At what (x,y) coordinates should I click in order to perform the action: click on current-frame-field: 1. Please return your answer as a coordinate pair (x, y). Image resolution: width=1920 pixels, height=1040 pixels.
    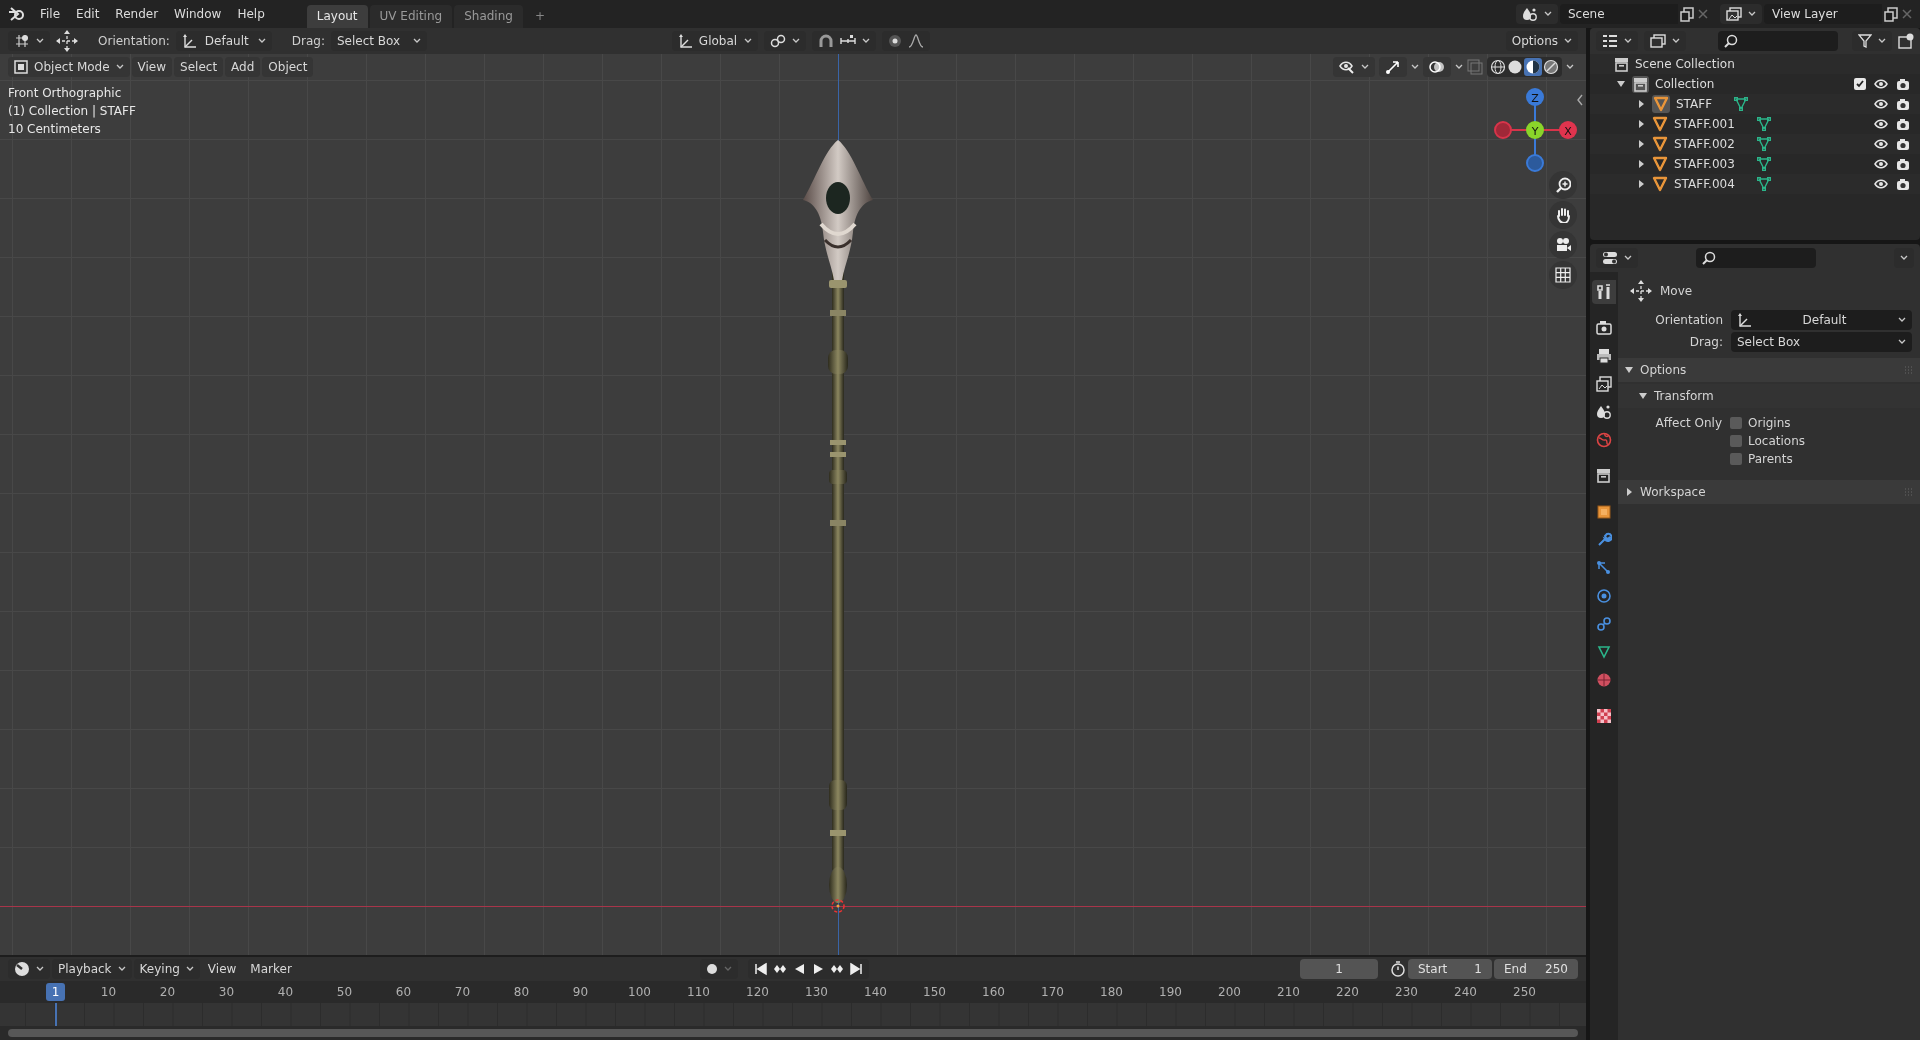
    Looking at the image, I should click on (1339, 969).